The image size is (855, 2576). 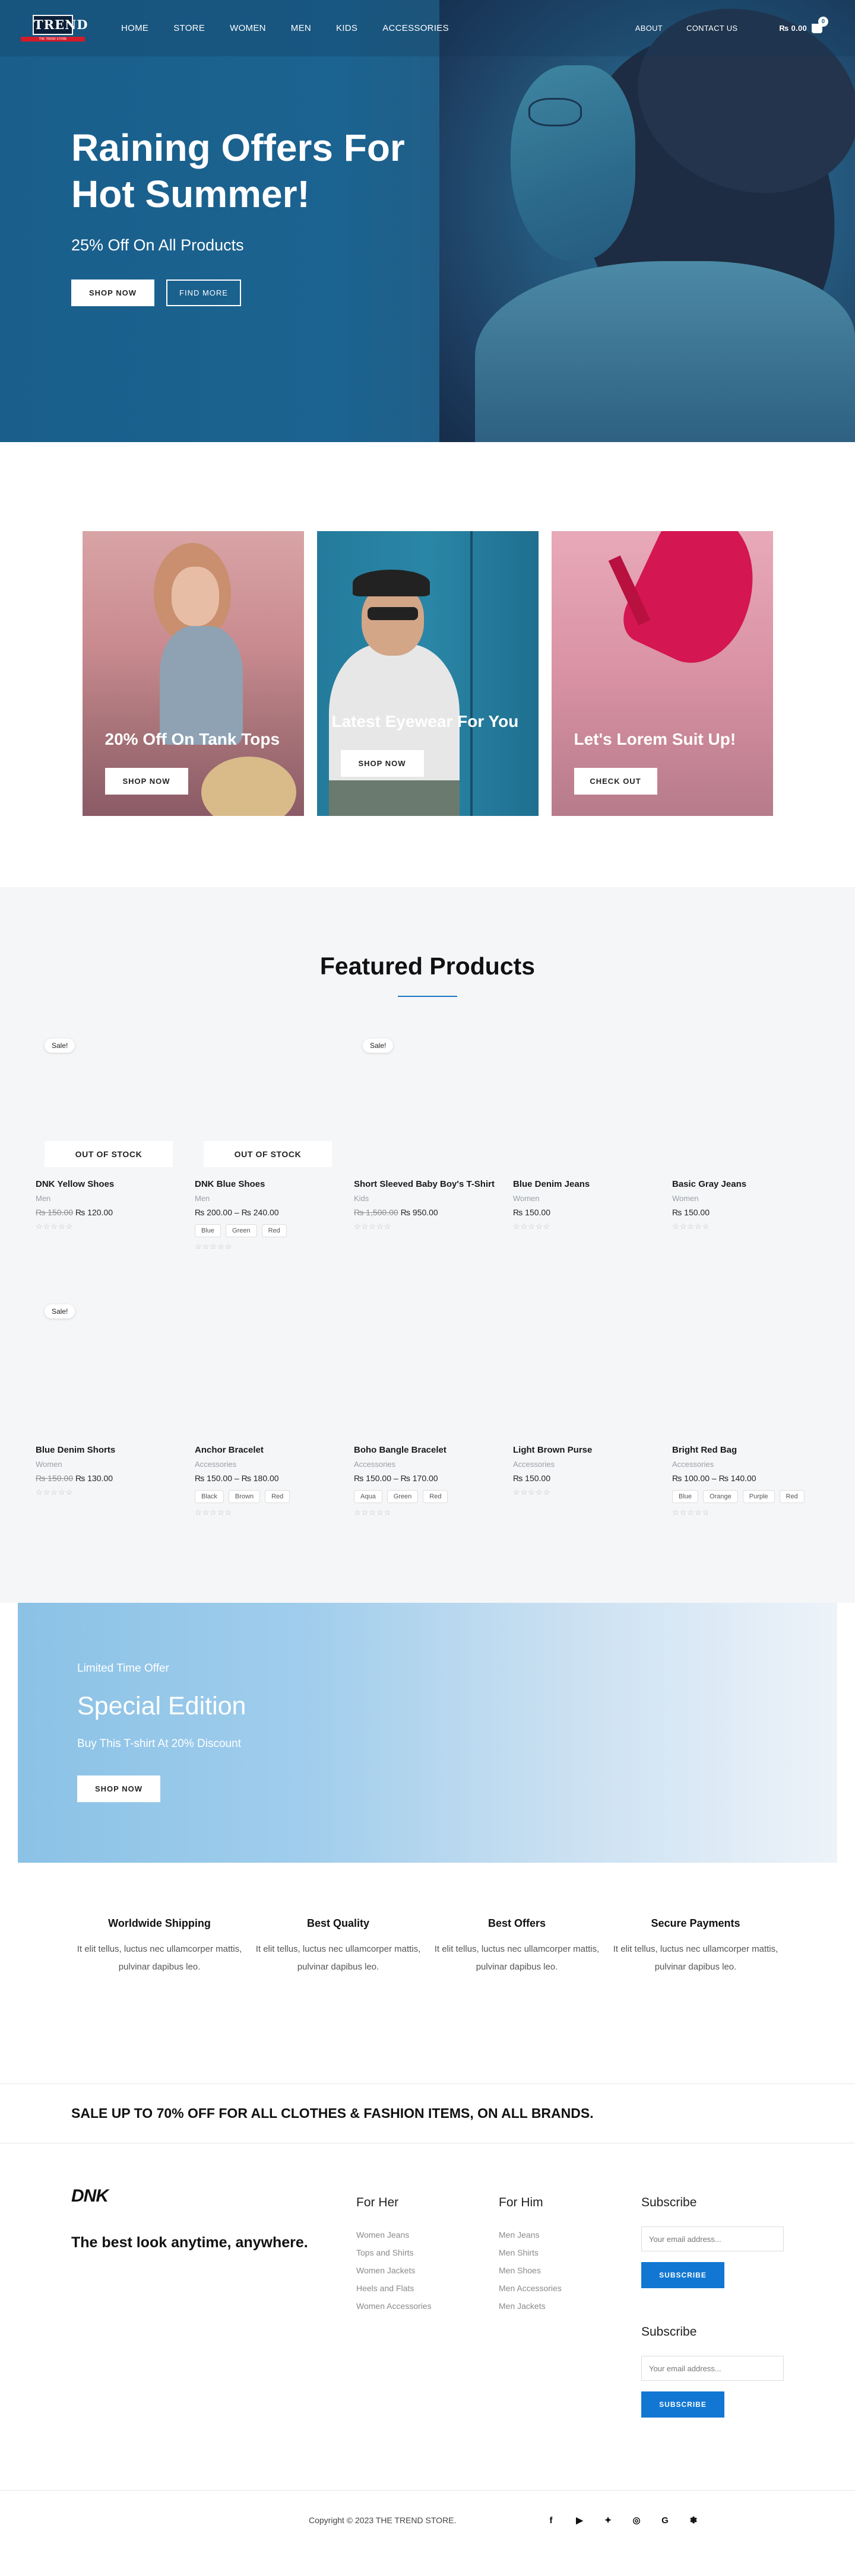 What do you see at coordinates (530, 2235) in the screenshot?
I see `footer-link: Men Jeans` at bounding box center [530, 2235].